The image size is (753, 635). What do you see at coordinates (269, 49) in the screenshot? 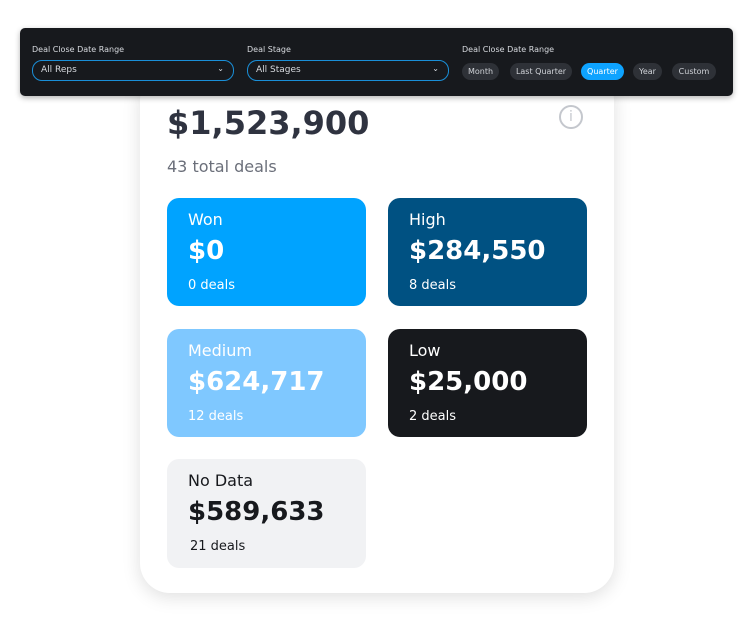
I see `stage-filter-label: Deal Stage` at bounding box center [269, 49].